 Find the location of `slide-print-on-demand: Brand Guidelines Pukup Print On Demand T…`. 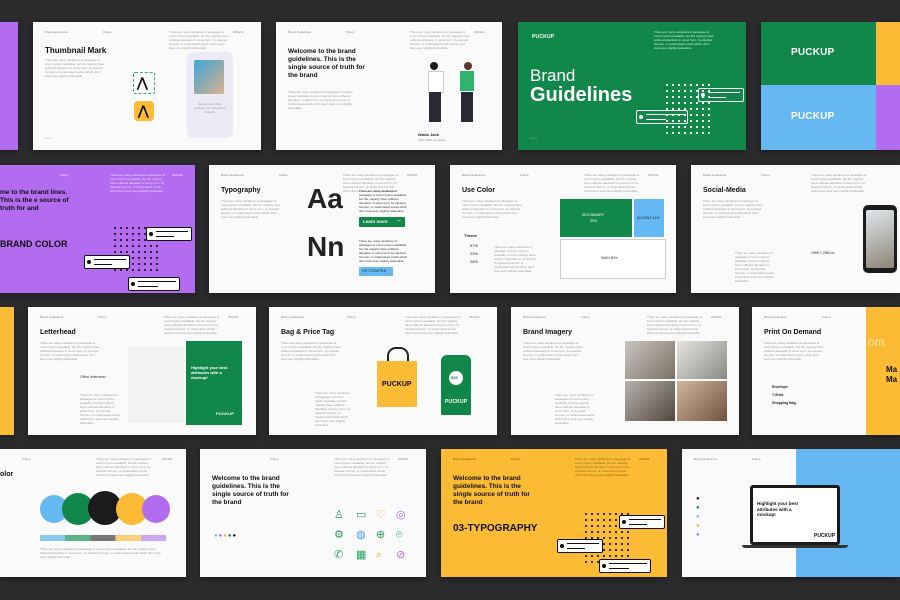

slide-print-on-demand: Brand Guidelines Pukup Print On Demand T… is located at coordinates (826, 371).